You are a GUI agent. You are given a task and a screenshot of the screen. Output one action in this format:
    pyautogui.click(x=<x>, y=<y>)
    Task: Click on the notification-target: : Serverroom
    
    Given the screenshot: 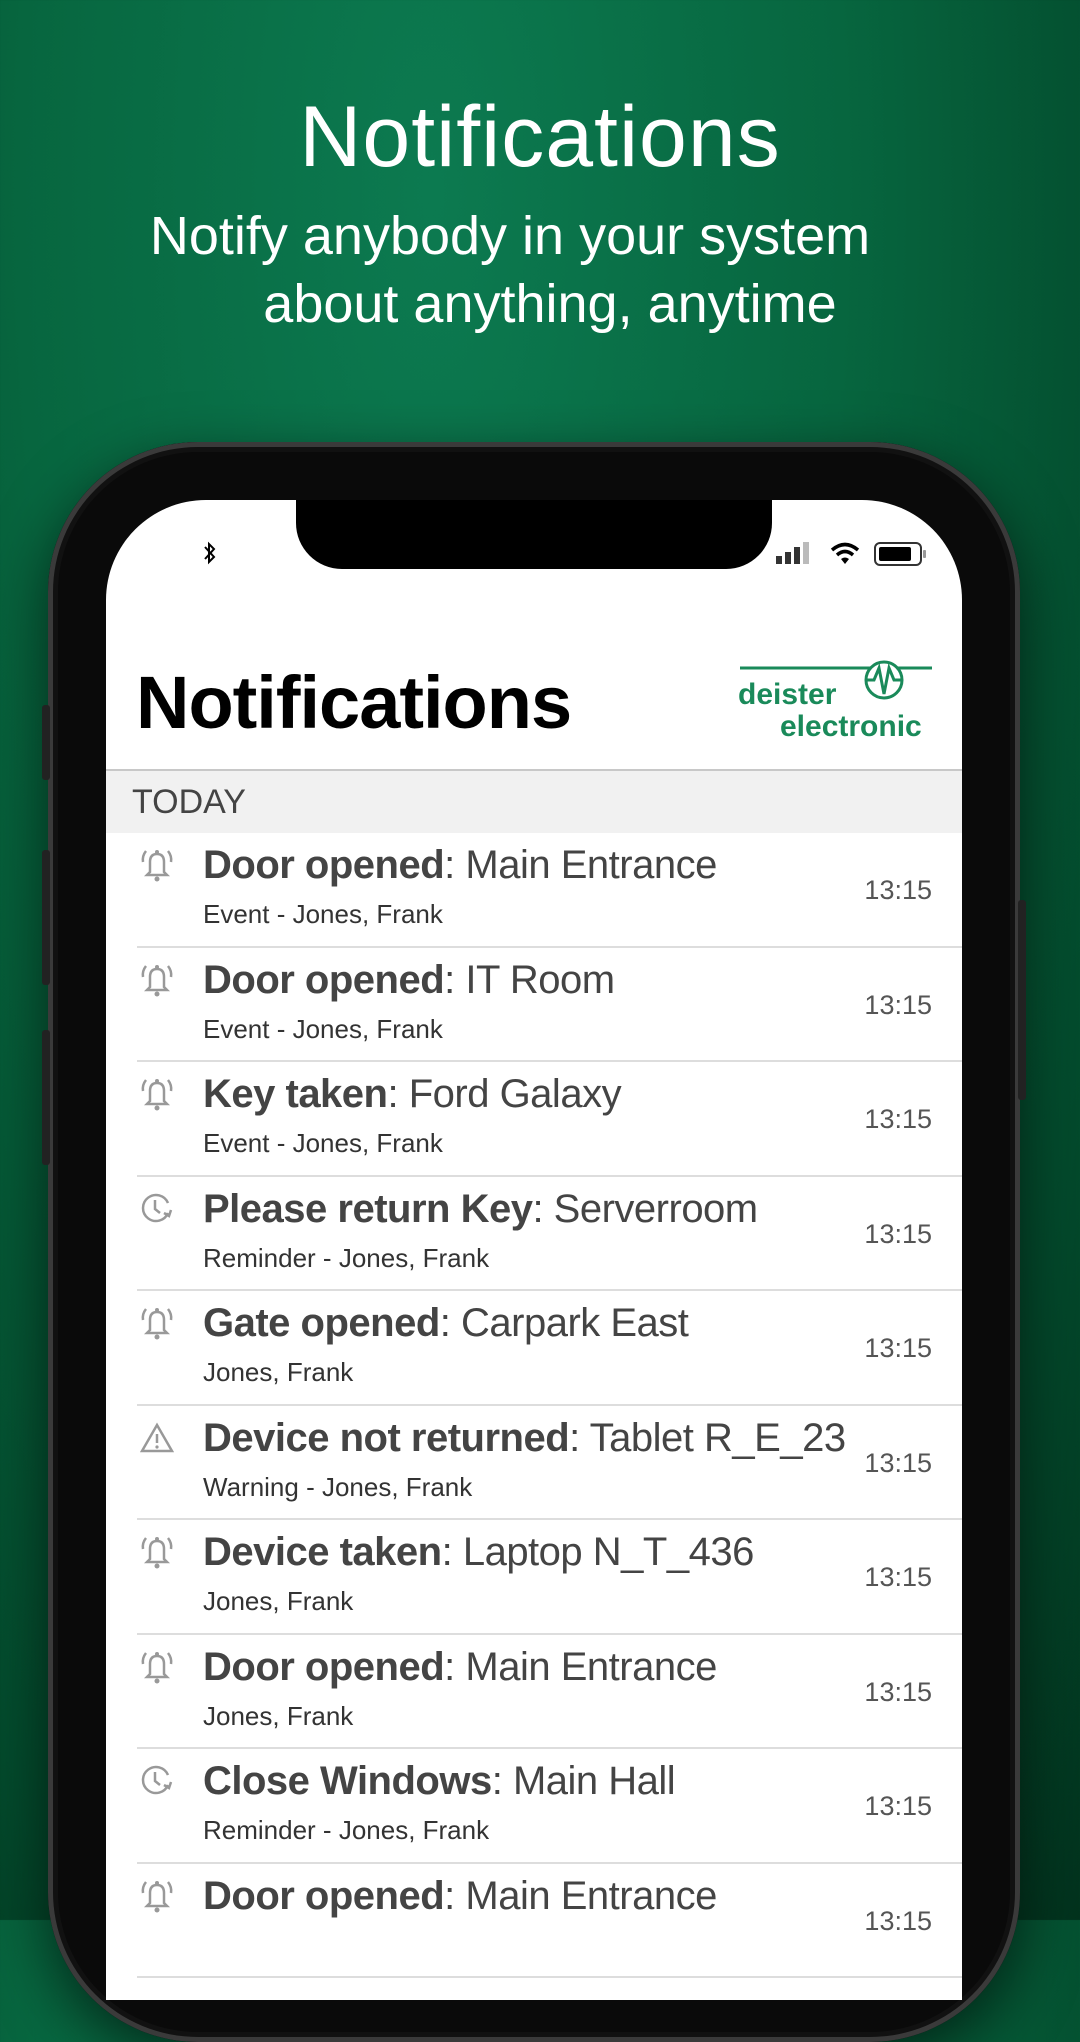 What is the action you would take?
    pyautogui.click(x=645, y=1208)
    